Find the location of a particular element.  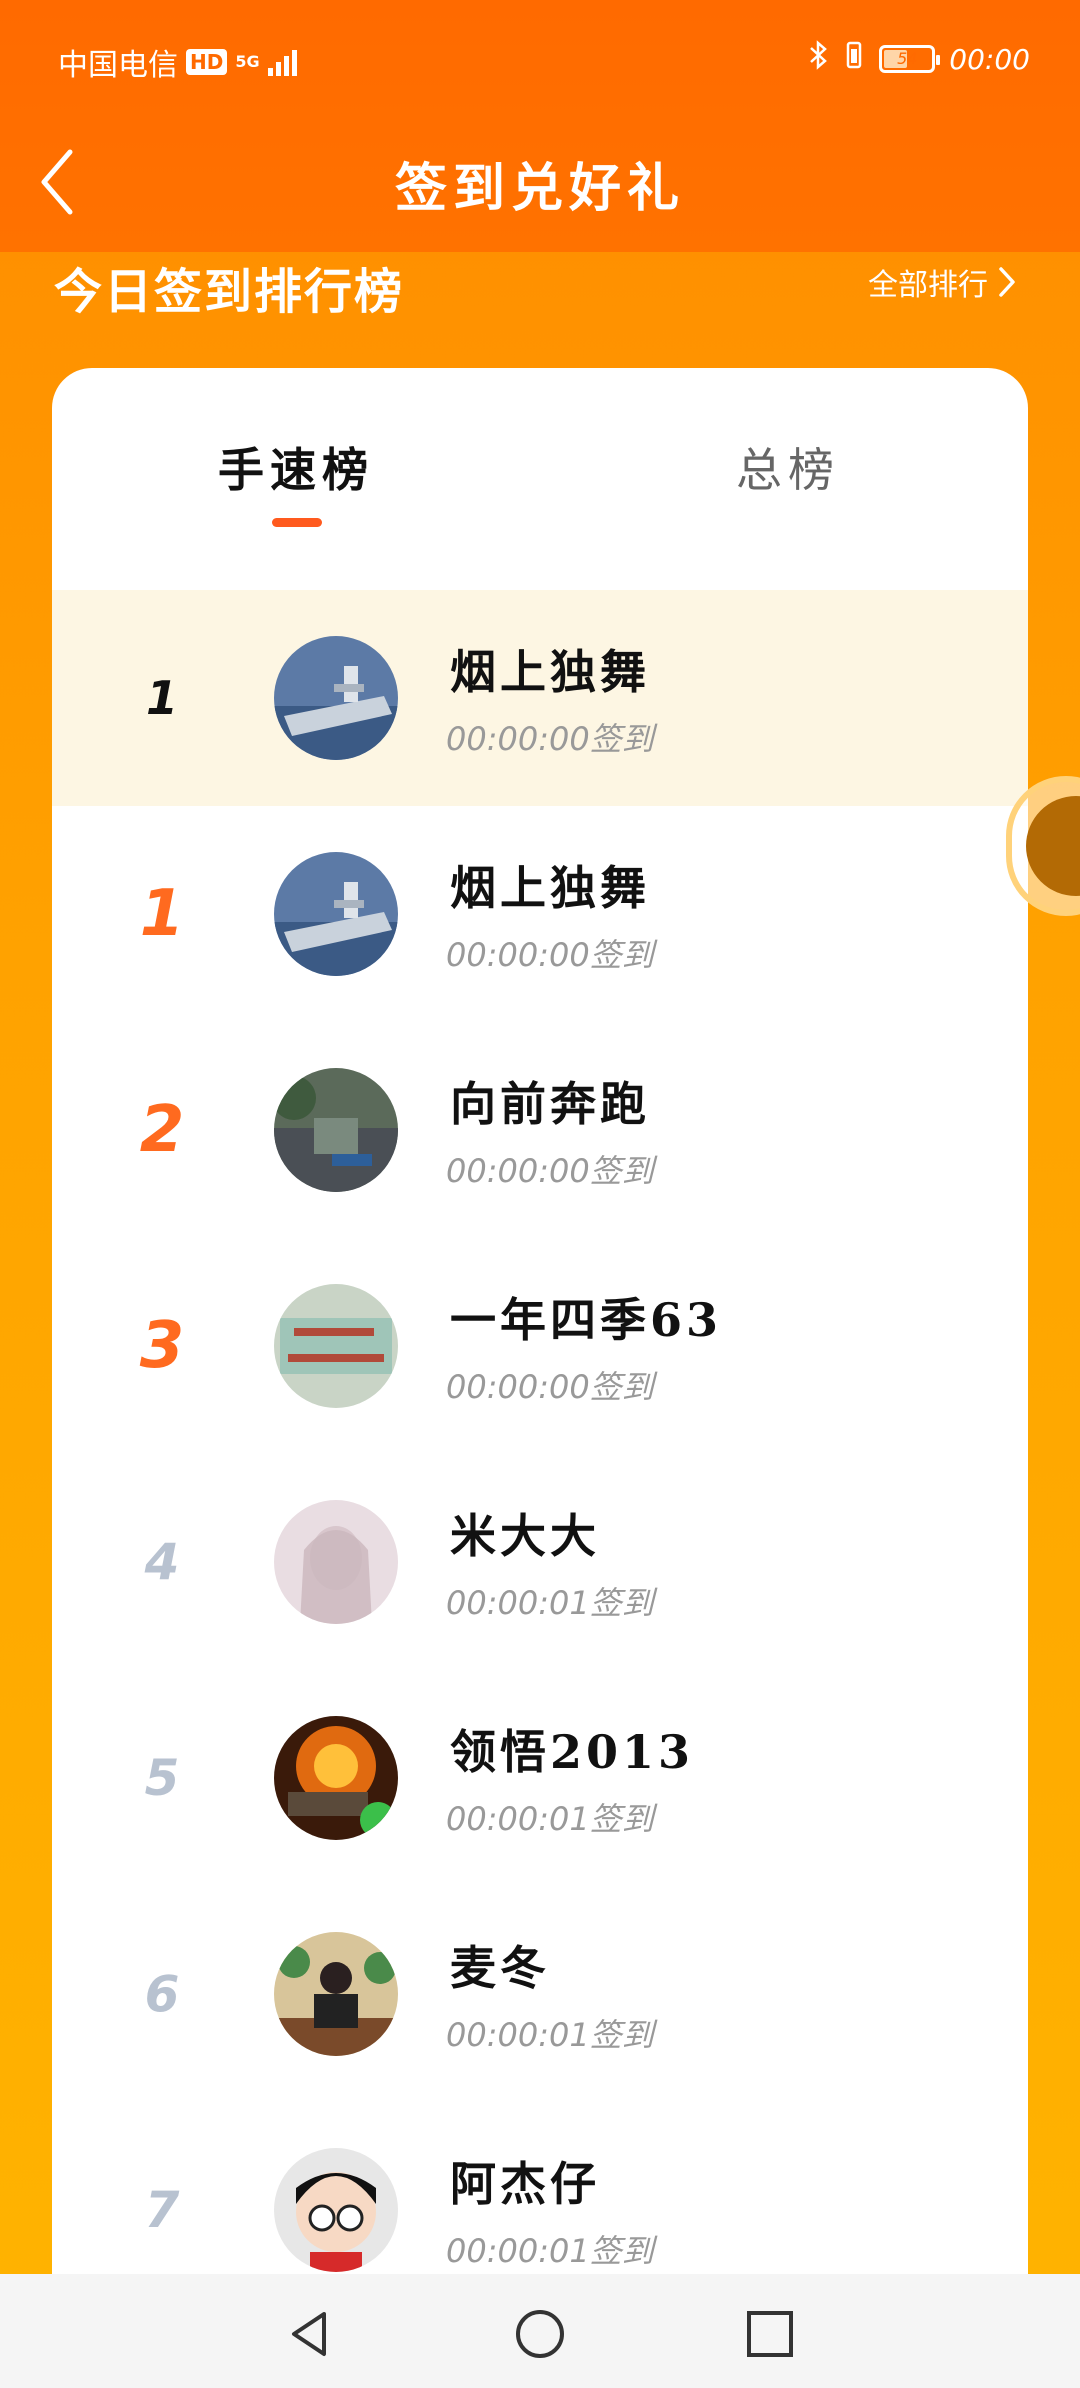

battery-text: 54 is located at coordinates (907, 58).